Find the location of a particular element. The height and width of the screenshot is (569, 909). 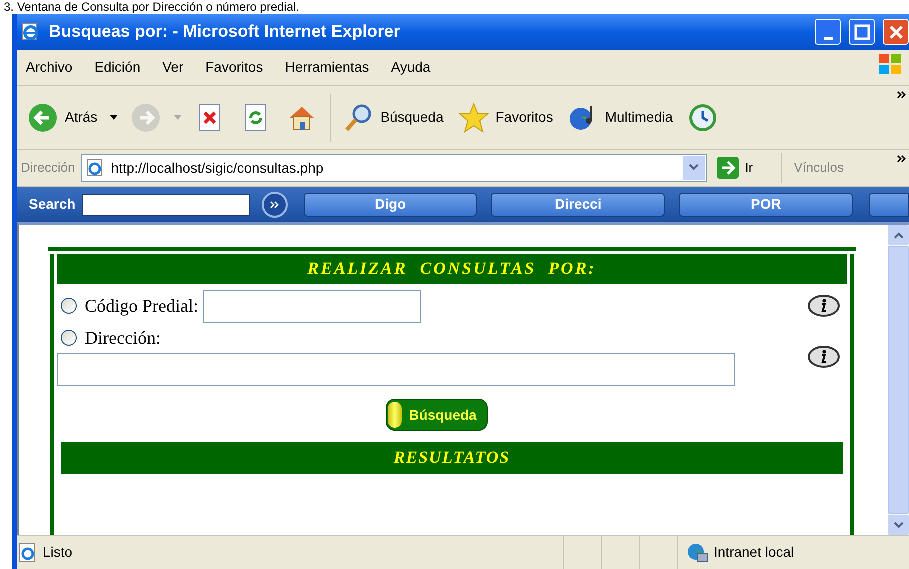

section-heading: RESULTATOS is located at coordinates (452, 458).